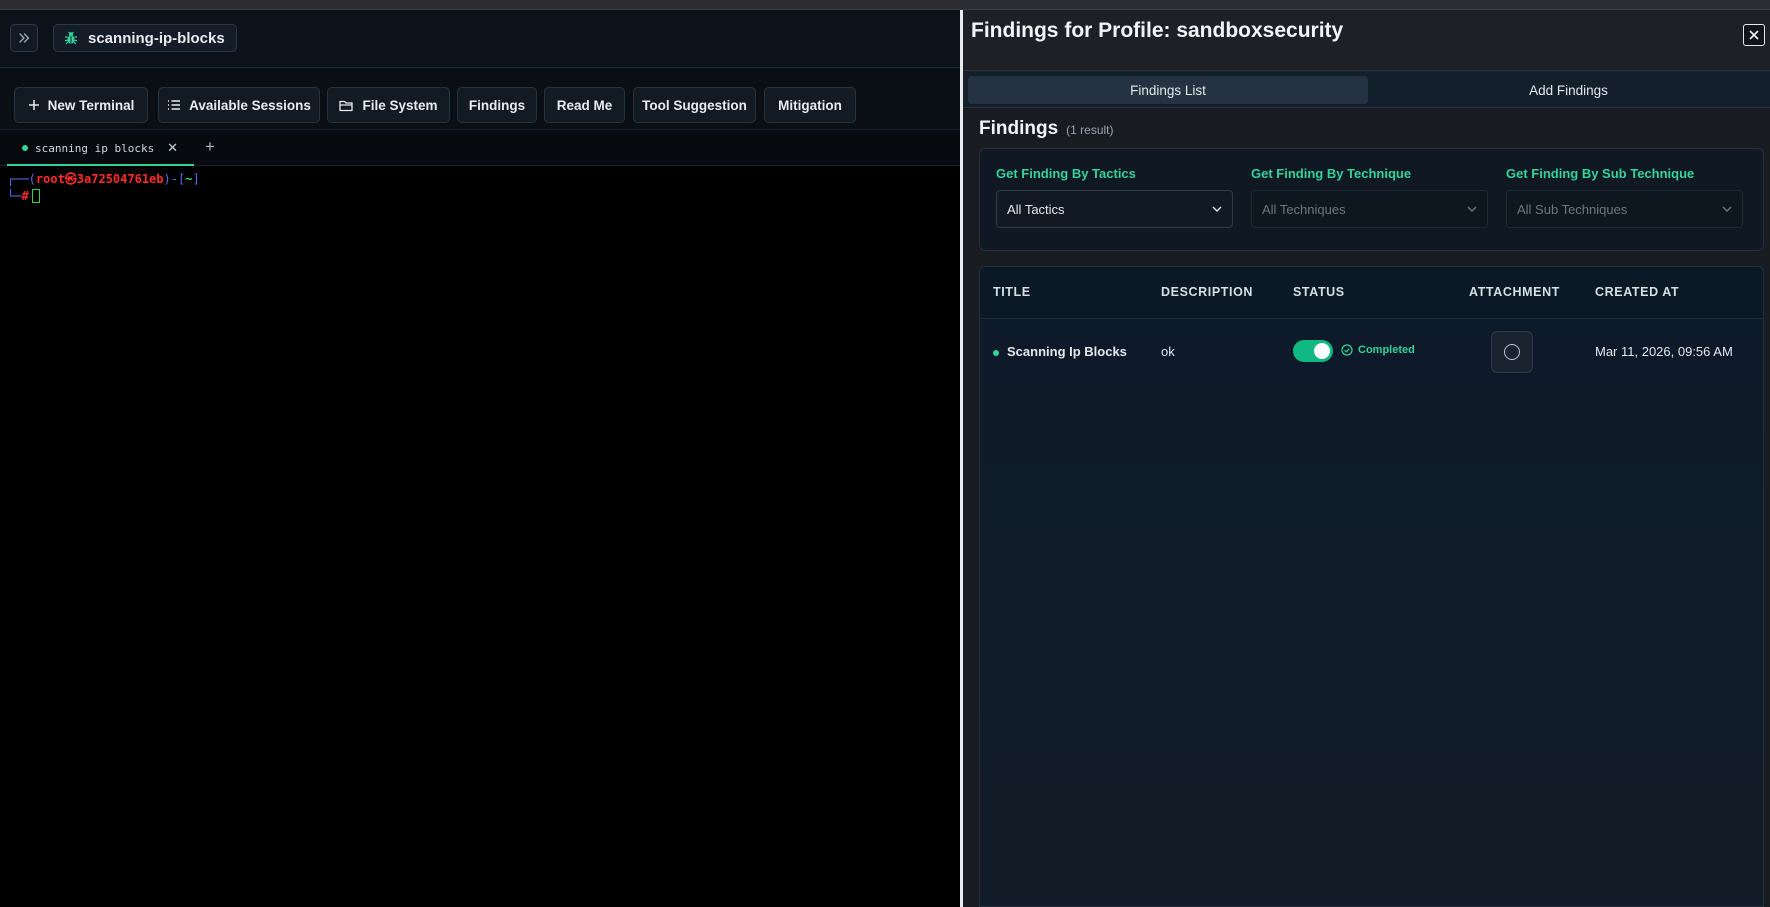 The image size is (1770, 907). I want to click on terminal-tab-label: scanning ip blocks, so click(95, 148).